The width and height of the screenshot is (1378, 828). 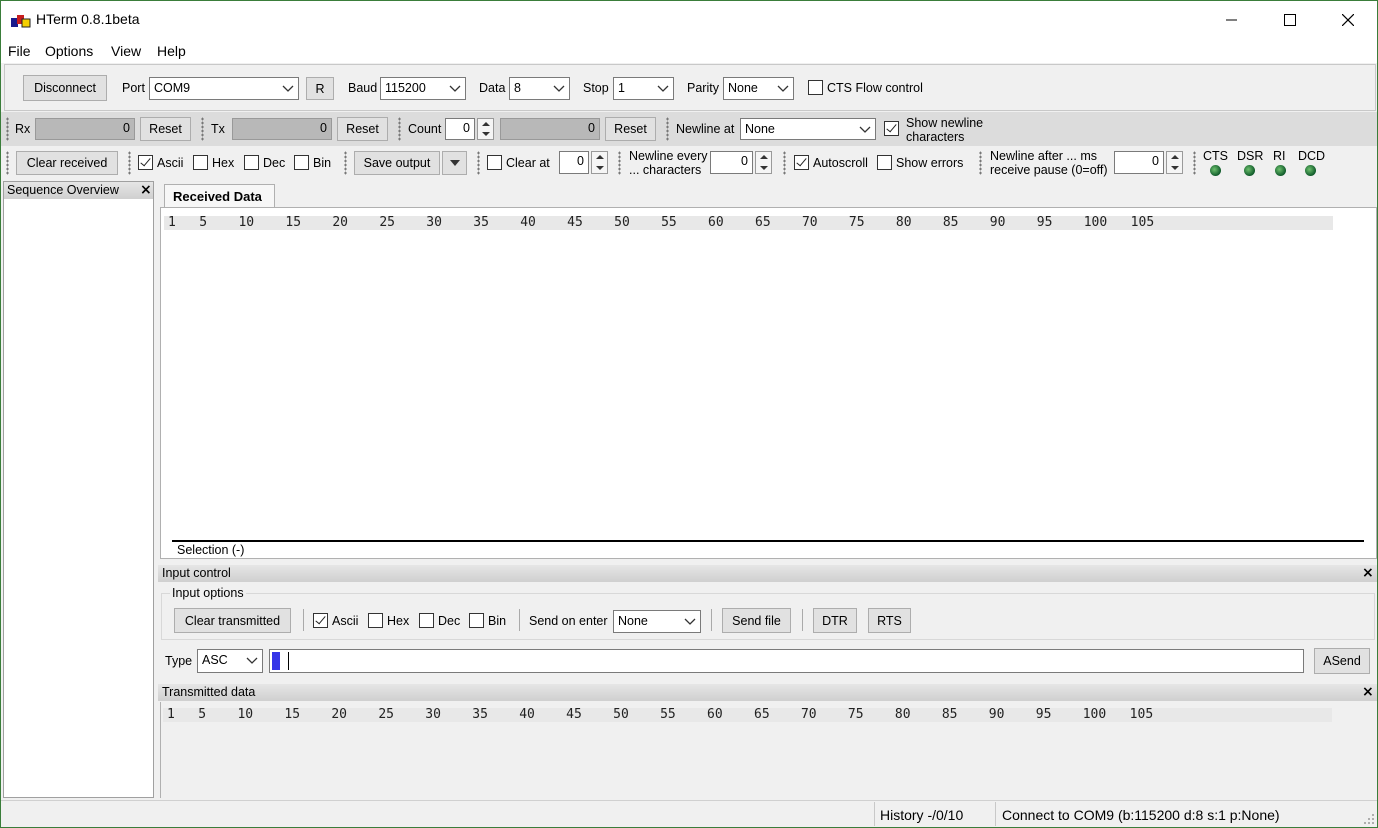 I want to click on clear-at-checkbox, so click(x=494, y=162).